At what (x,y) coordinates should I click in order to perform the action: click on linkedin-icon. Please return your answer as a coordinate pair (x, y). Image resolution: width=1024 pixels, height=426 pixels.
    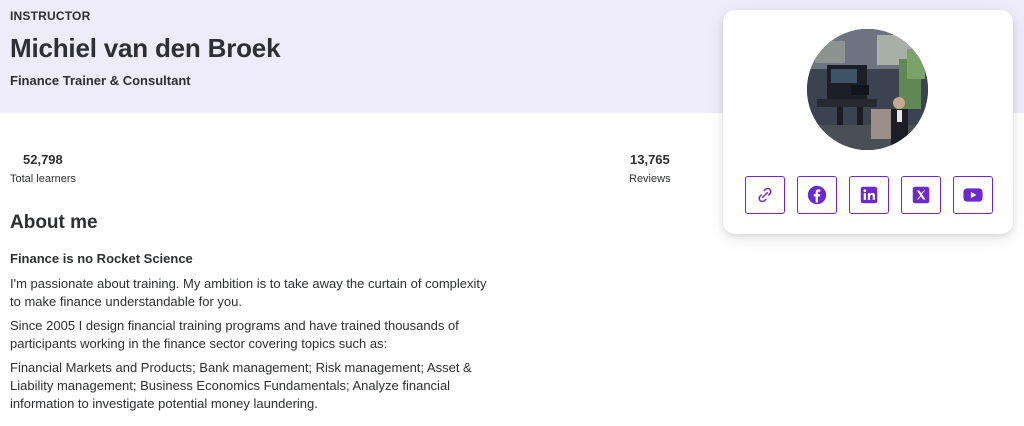
    Looking at the image, I should click on (869, 195).